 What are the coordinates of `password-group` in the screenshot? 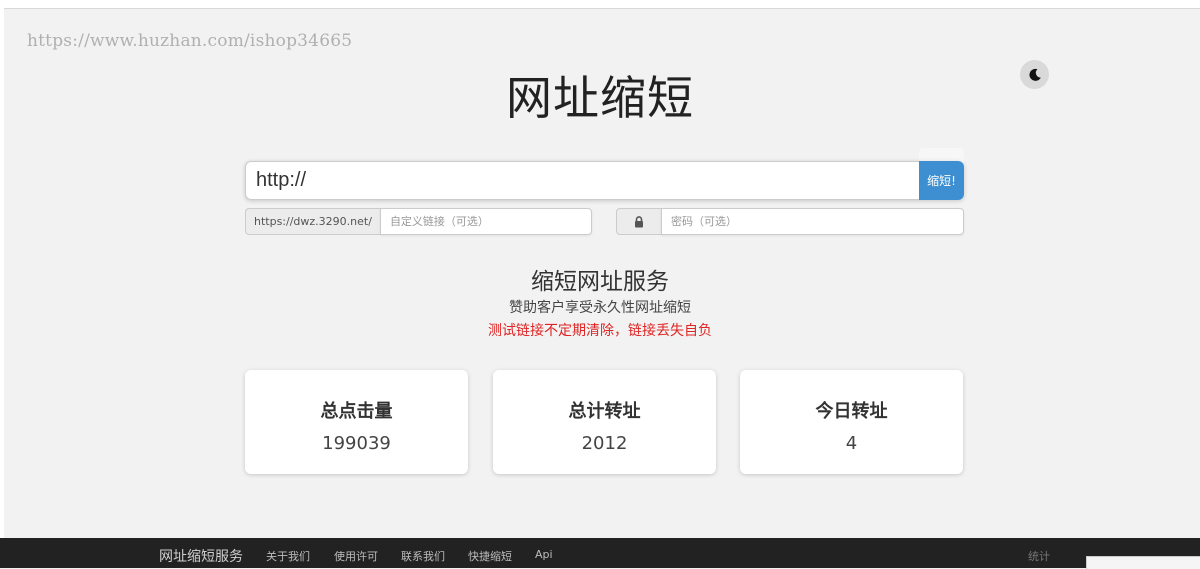 It's located at (790, 221).